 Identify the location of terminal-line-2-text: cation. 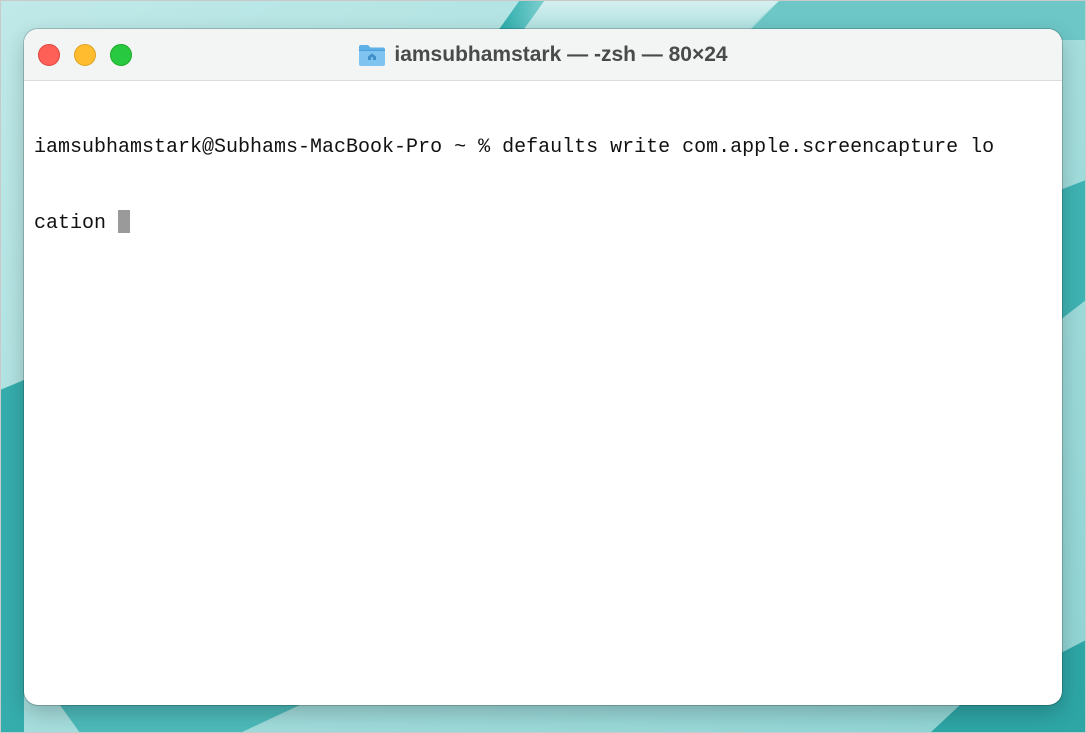
(76, 223).